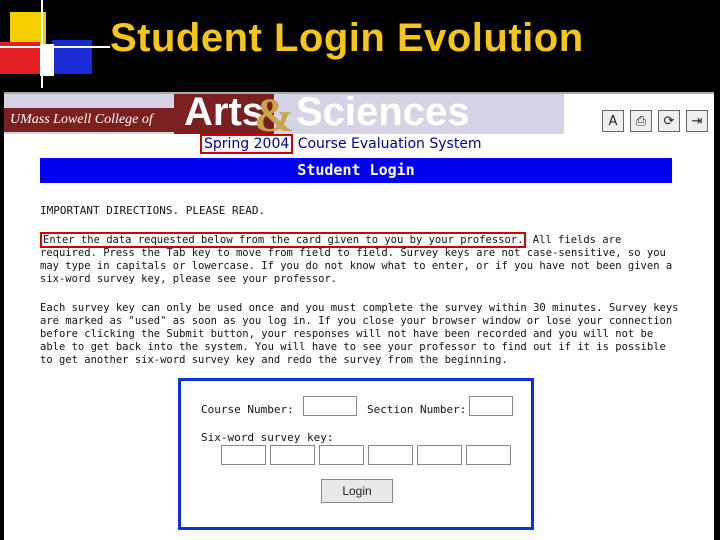 The image size is (720, 540). I want to click on refresh-icon: ⟳, so click(669, 121).